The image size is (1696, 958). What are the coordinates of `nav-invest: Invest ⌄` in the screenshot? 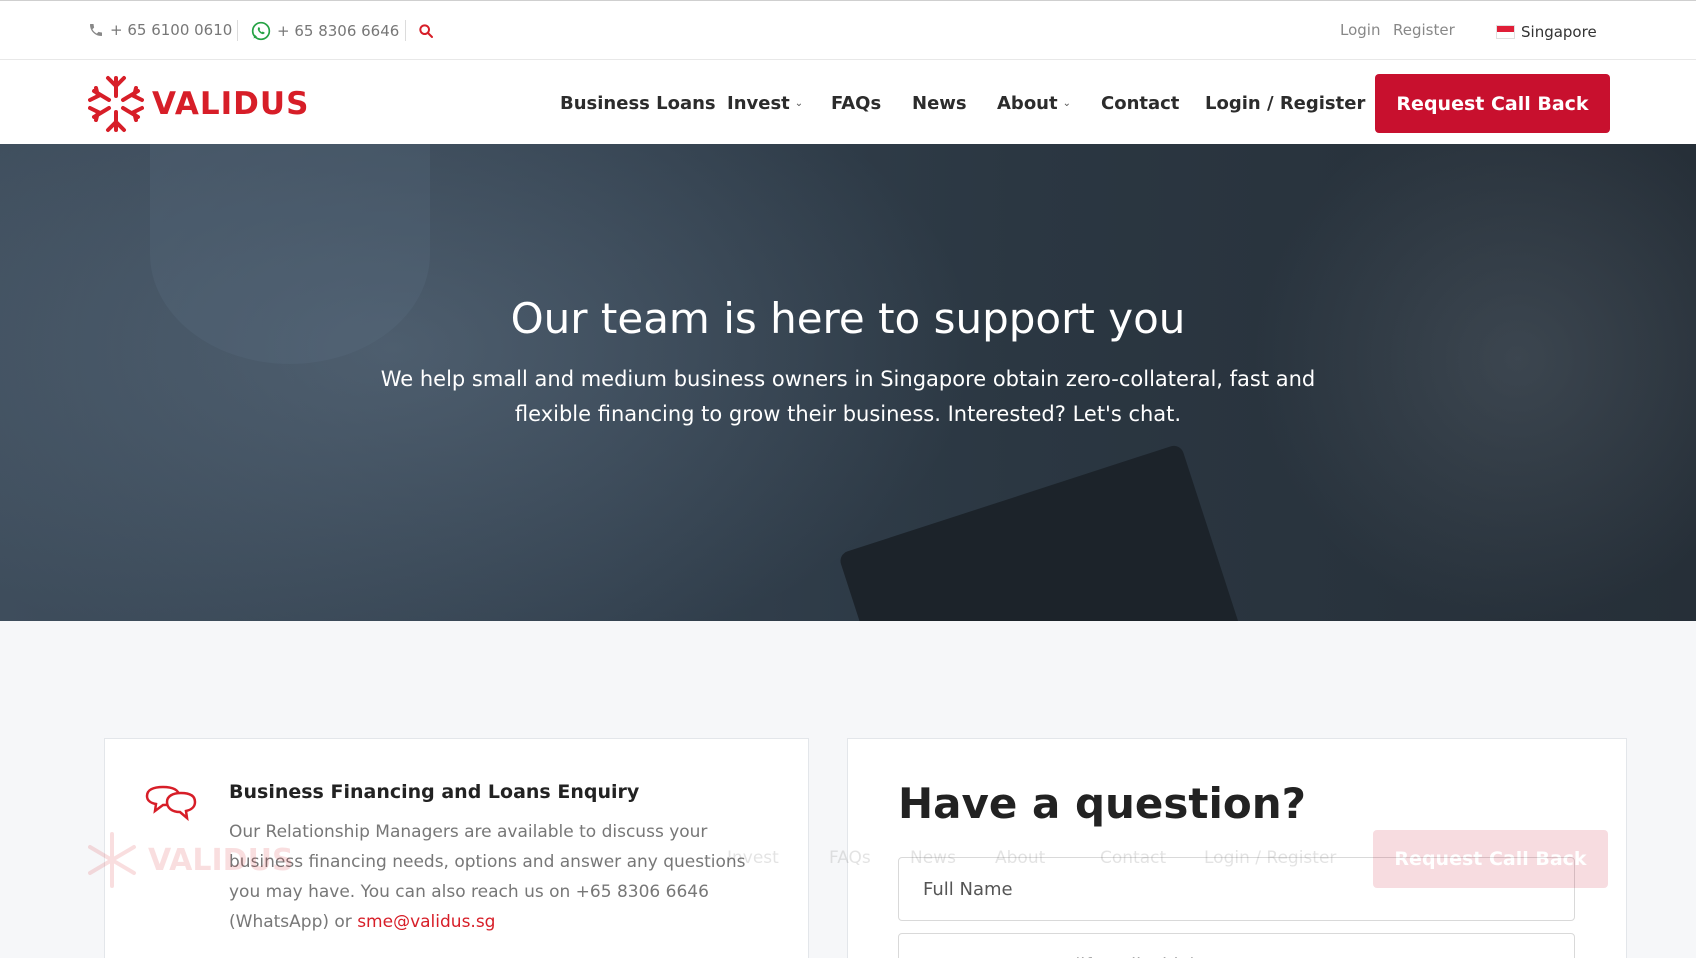 It's located at (765, 103).